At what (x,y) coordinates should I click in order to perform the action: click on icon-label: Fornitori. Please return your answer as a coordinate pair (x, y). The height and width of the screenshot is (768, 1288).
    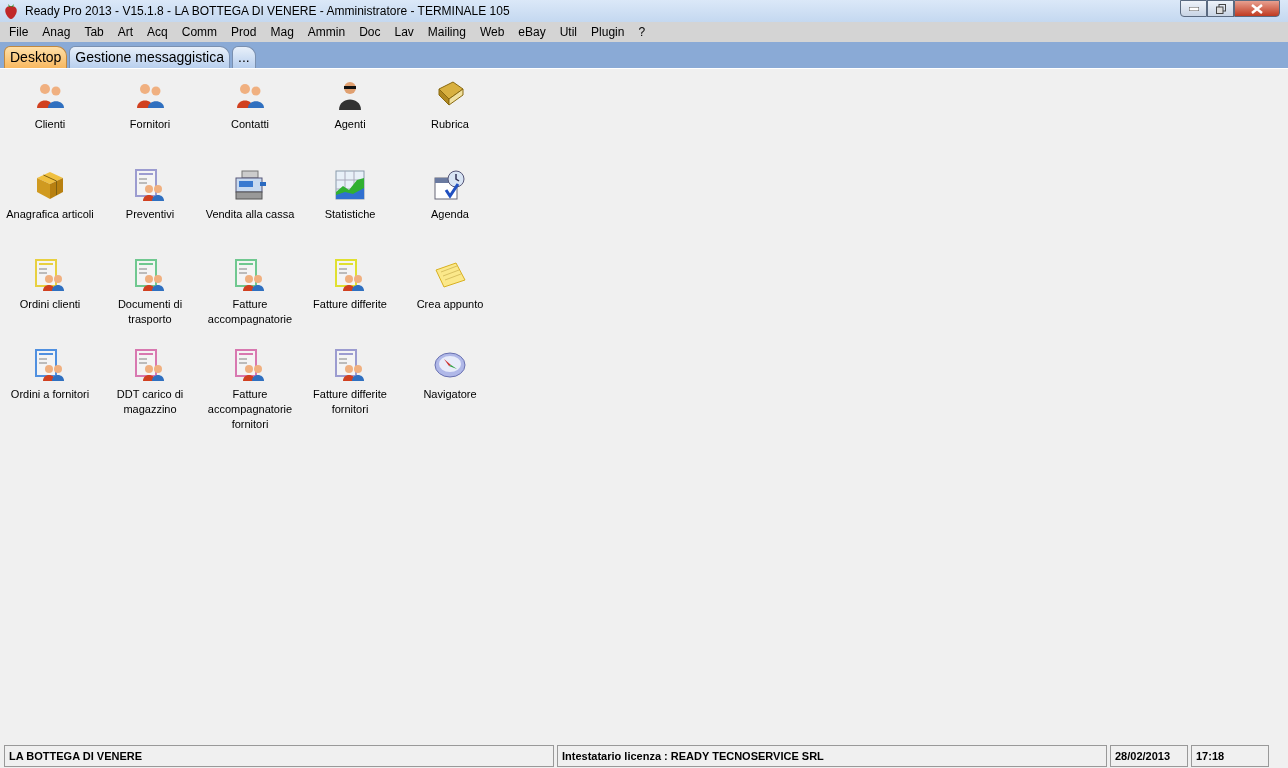
    Looking at the image, I should click on (150, 124).